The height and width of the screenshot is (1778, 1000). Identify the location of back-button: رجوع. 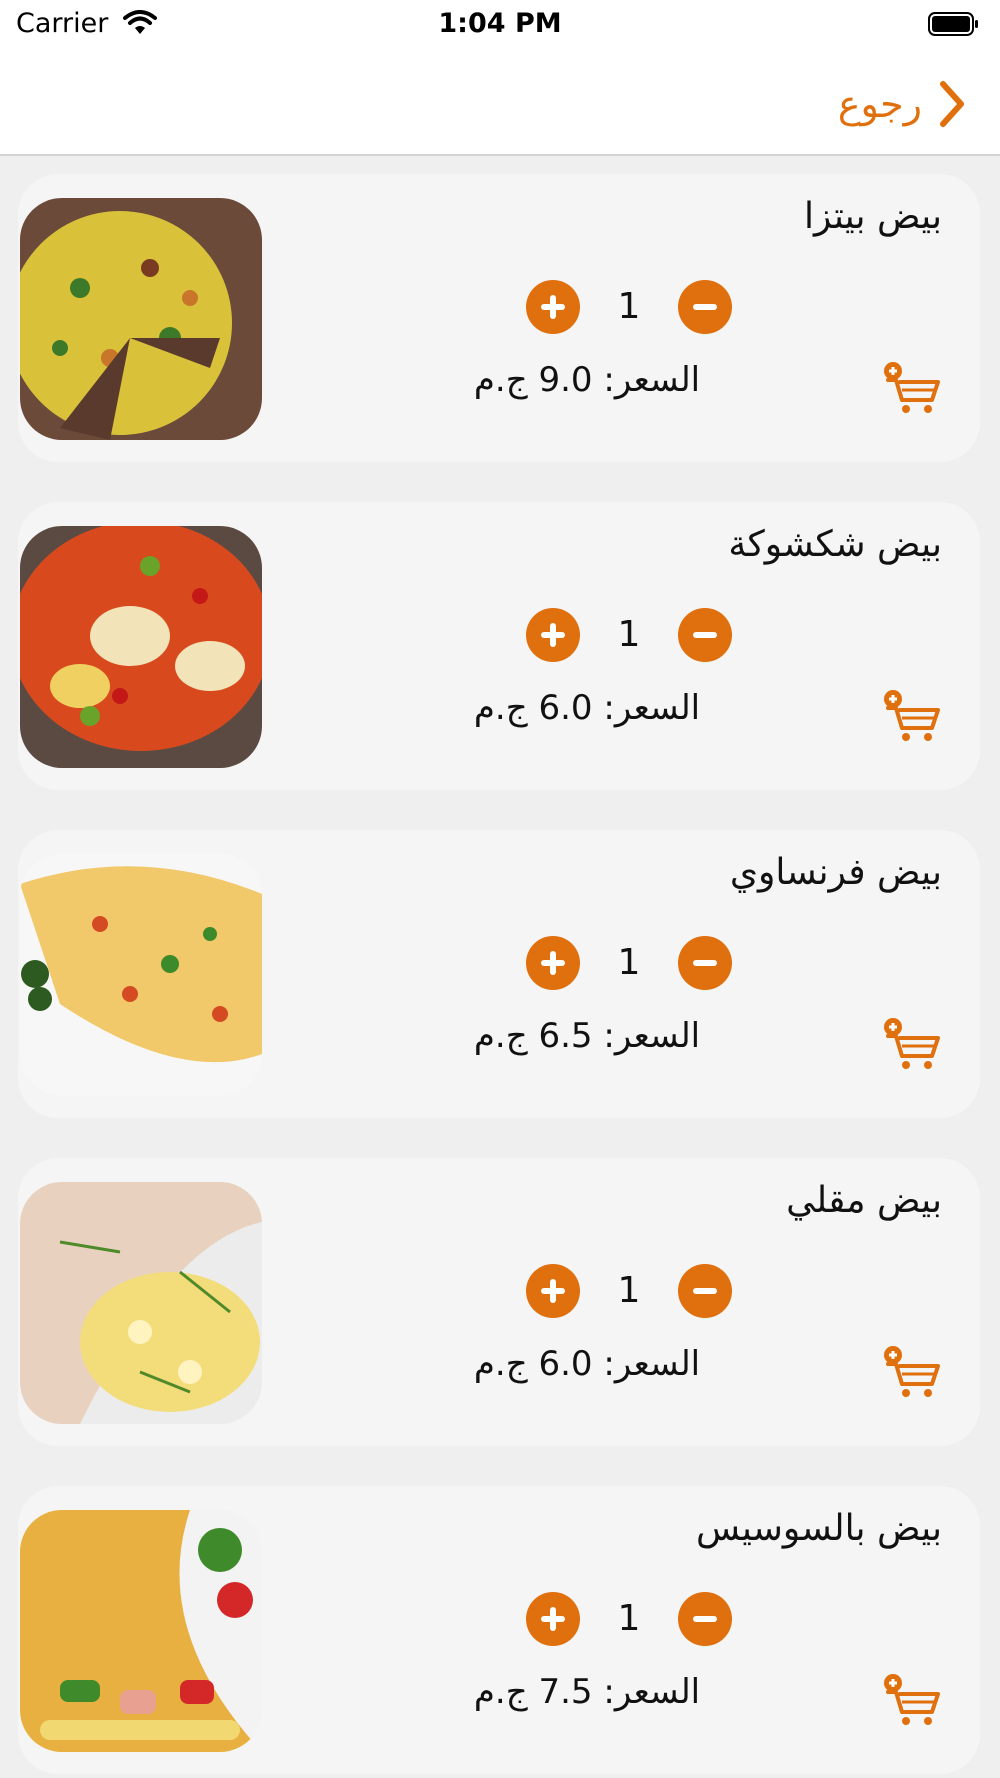
(902, 104).